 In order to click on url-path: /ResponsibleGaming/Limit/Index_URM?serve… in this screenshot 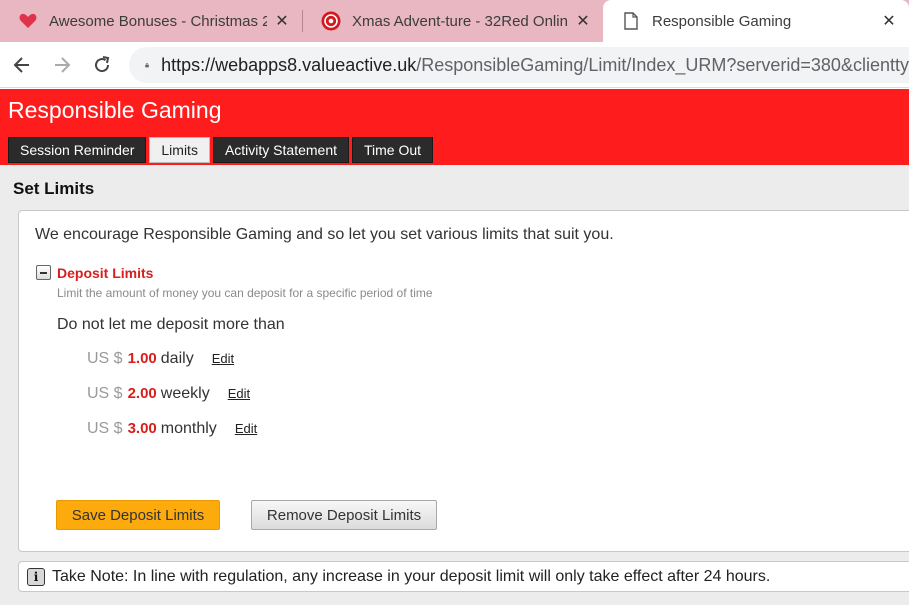, I will do `click(662, 64)`.